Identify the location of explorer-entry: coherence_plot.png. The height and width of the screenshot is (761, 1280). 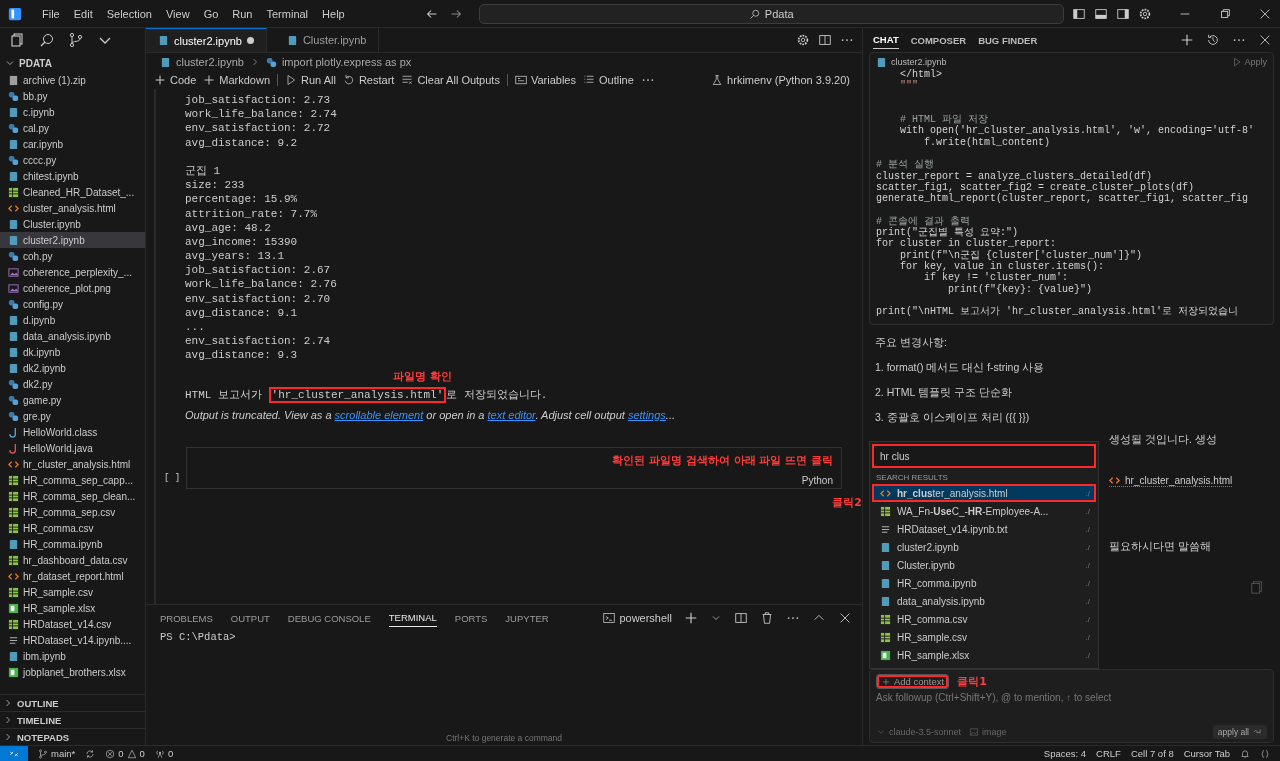
(72, 288).